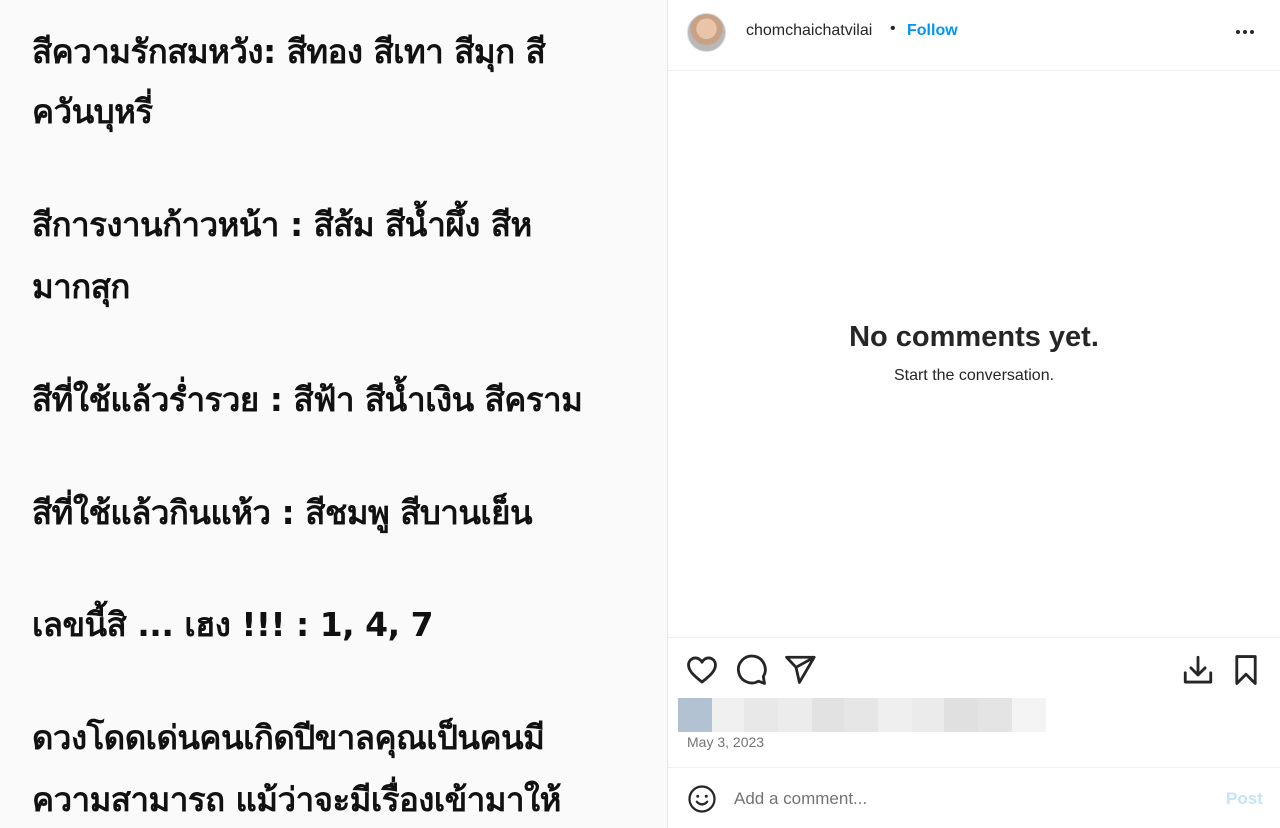 Image resolution: width=1280 pixels, height=828 pixels. What do you see at coordinates (92, 111) in the screenshot?
I see `post-text-line: ควันบุหรี่` at bounding box center [92, 111].